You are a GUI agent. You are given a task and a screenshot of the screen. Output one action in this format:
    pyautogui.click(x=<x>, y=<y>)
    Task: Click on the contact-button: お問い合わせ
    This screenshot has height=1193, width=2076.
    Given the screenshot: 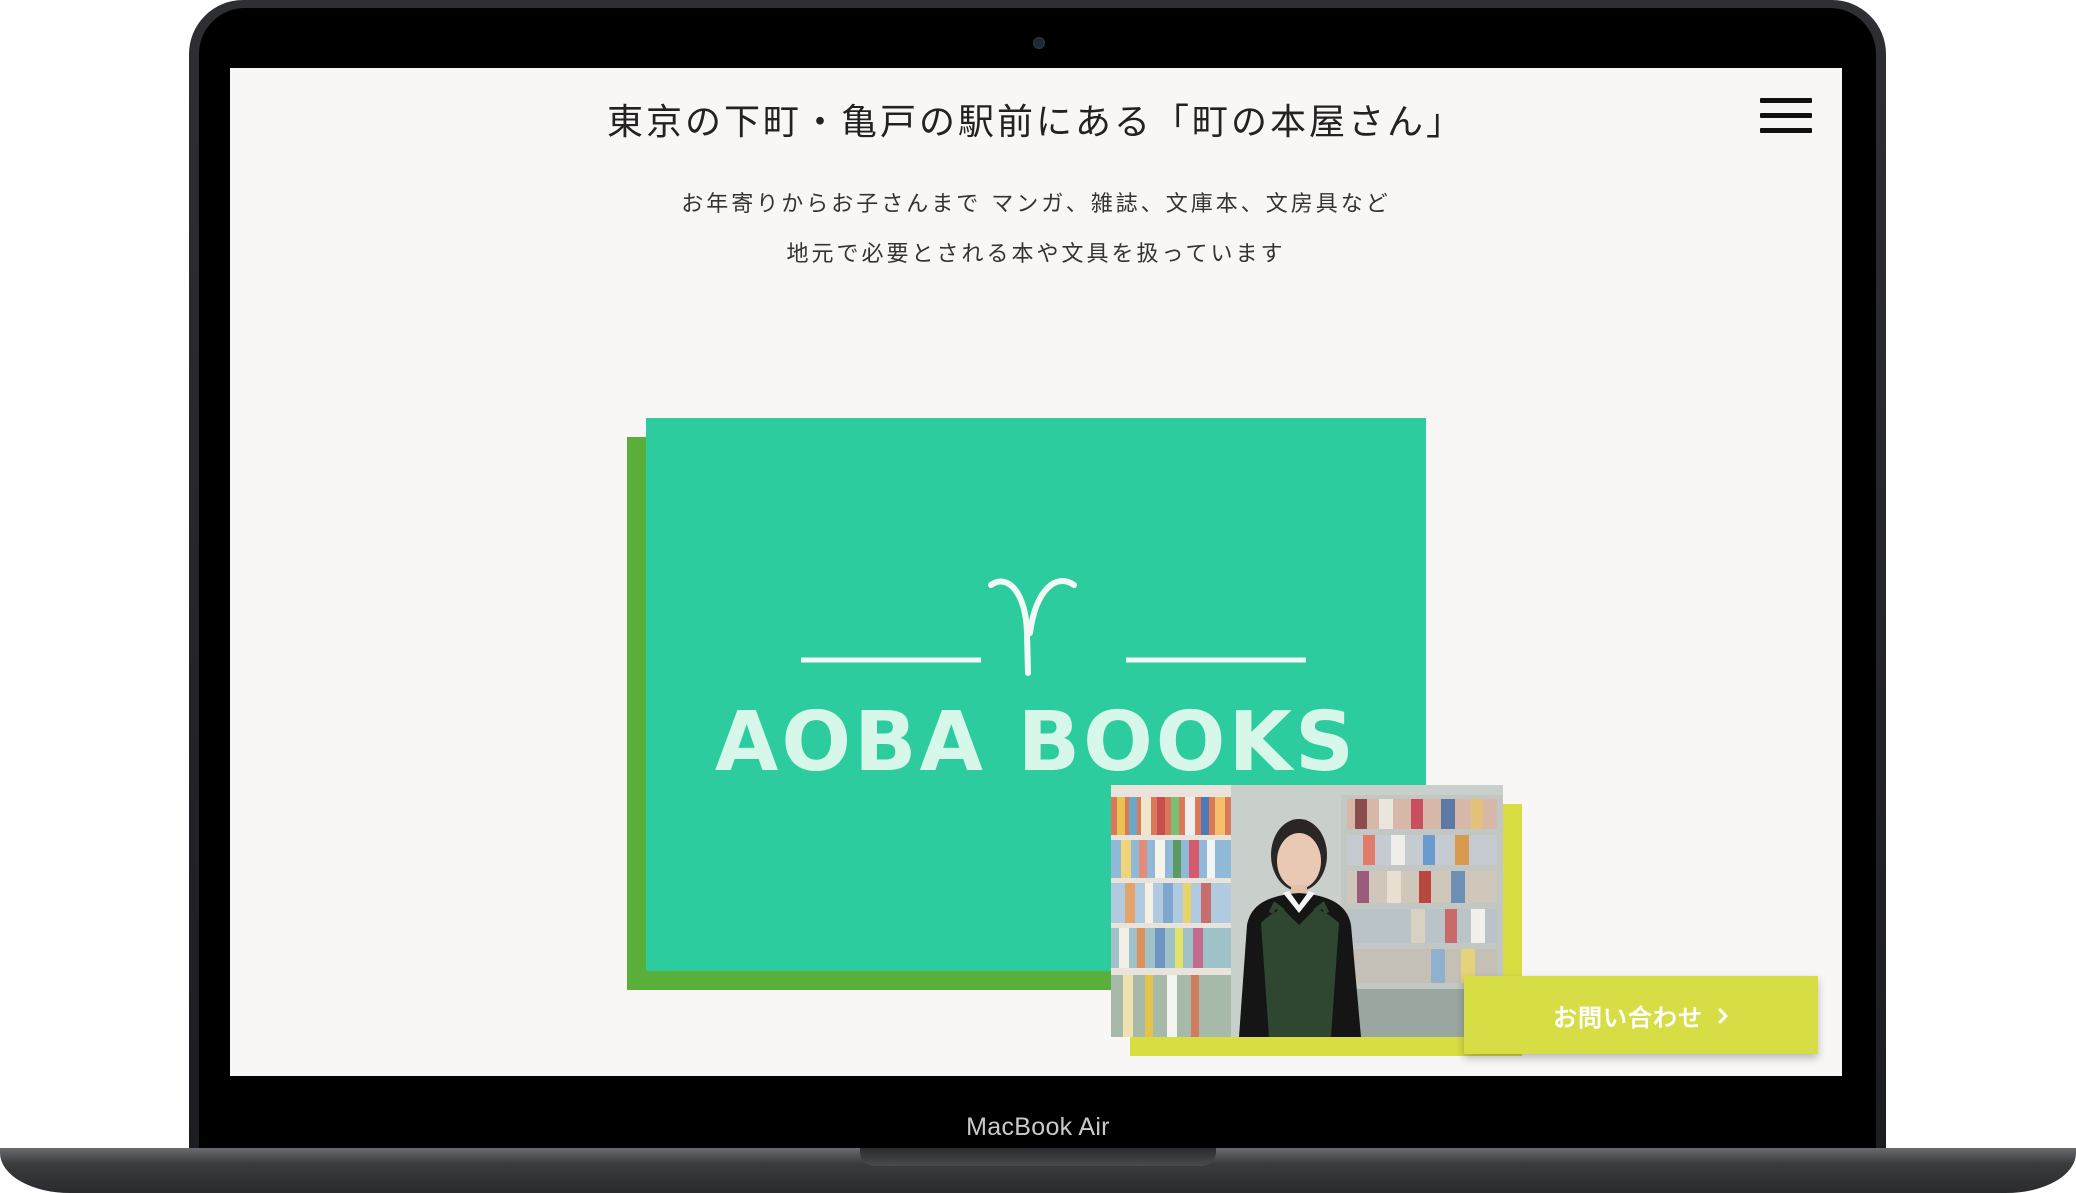 What is the action you would take?
    pyautogui.click(x=1641, y=1015)
    